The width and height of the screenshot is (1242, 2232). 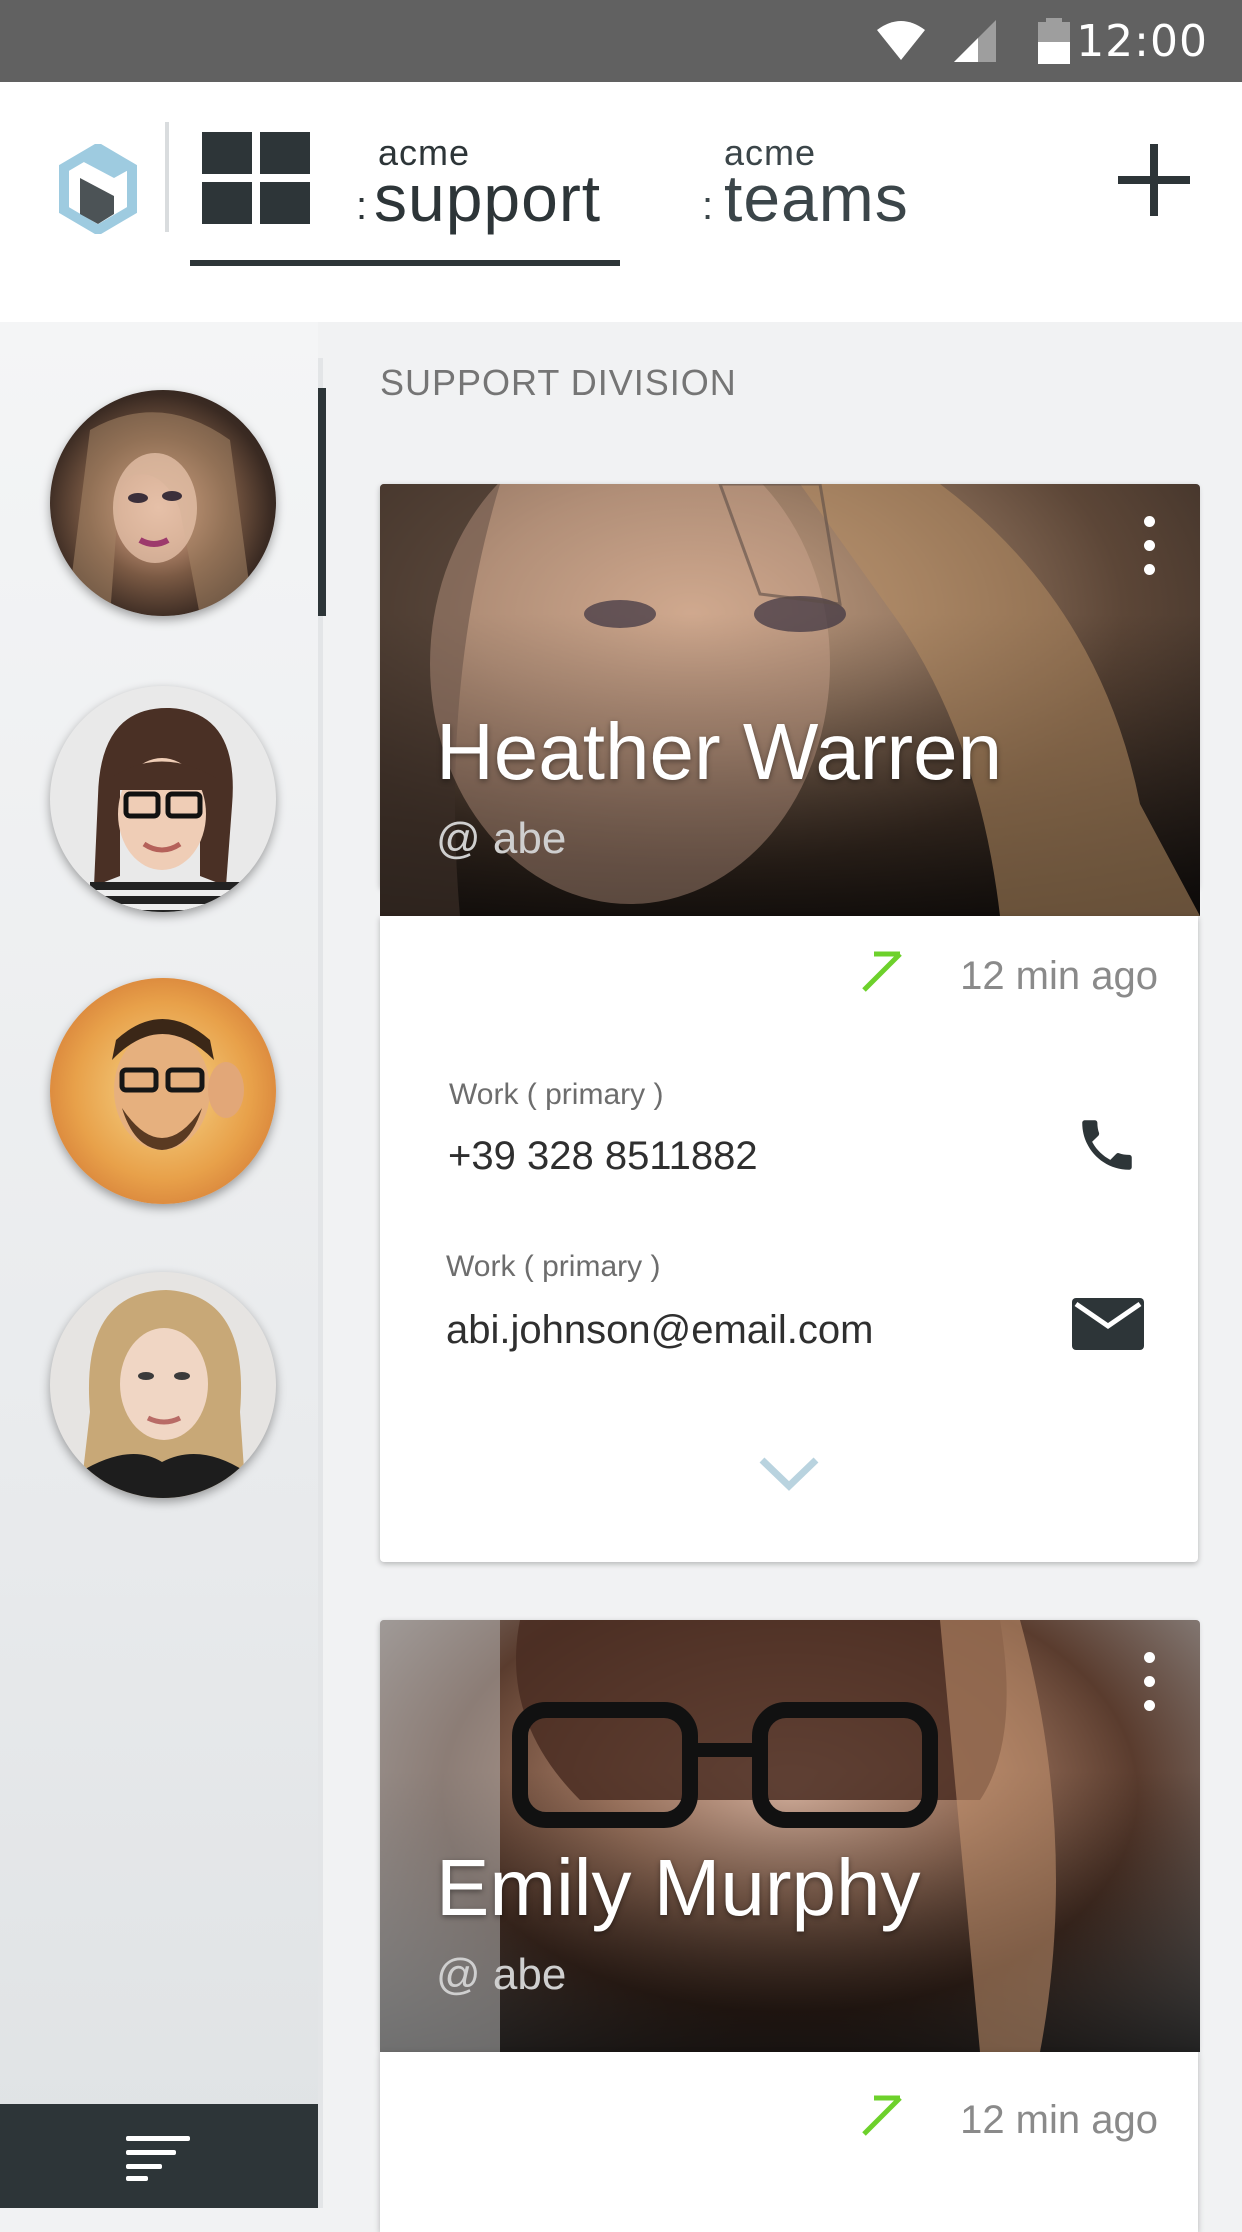 What do you see at coordinates (1108, 1324) in the screenshot?
I see `mail-icon` at bounding box center [1108, 1324].